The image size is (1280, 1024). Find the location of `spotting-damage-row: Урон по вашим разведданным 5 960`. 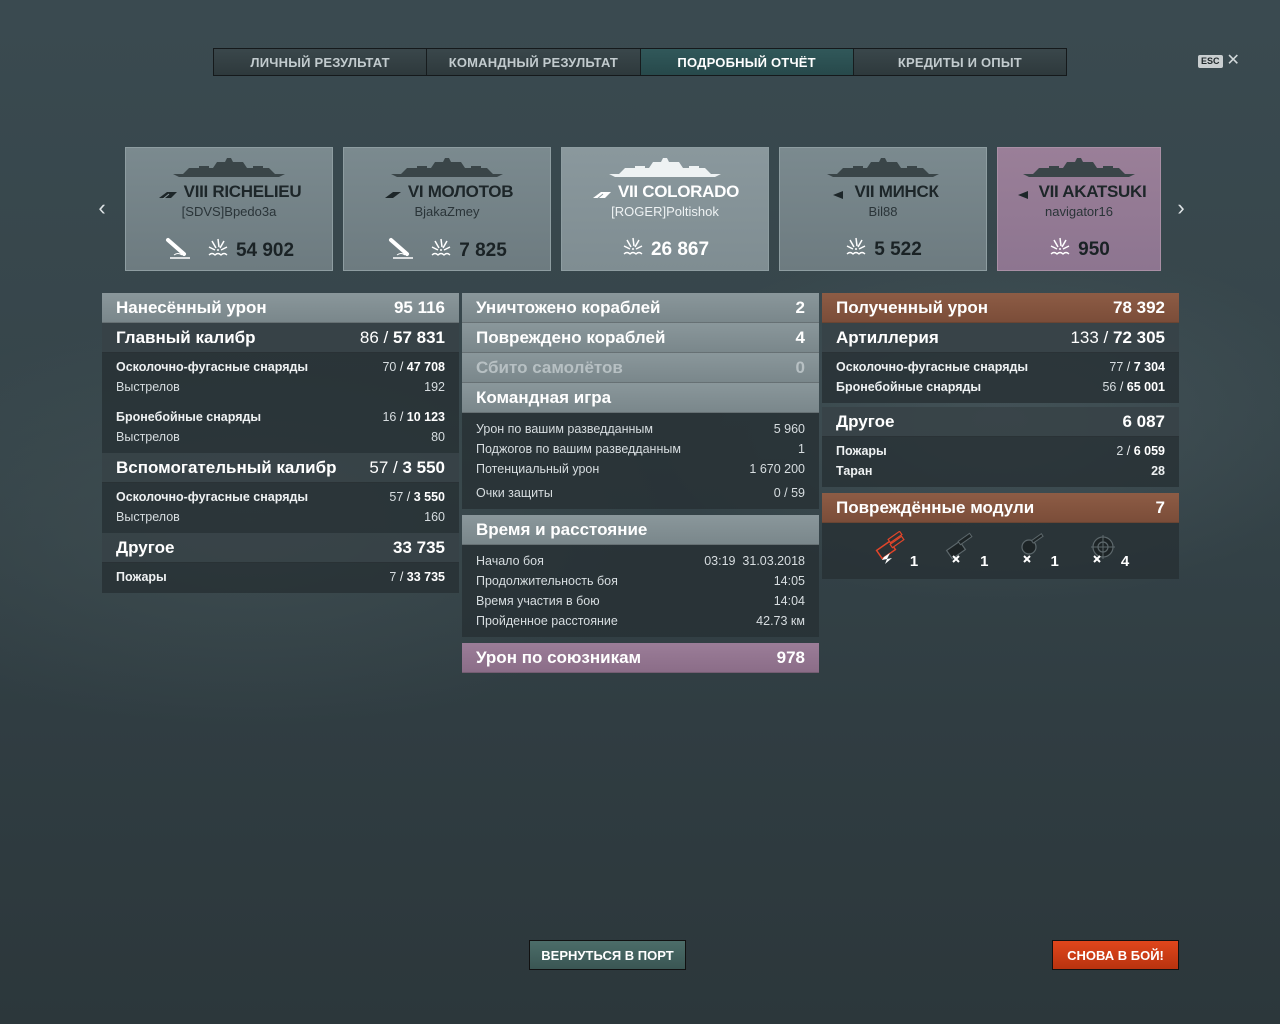

spotting-damage-row: Урон по вашим разведданным 5 960 is located at coordinates (640, 429).